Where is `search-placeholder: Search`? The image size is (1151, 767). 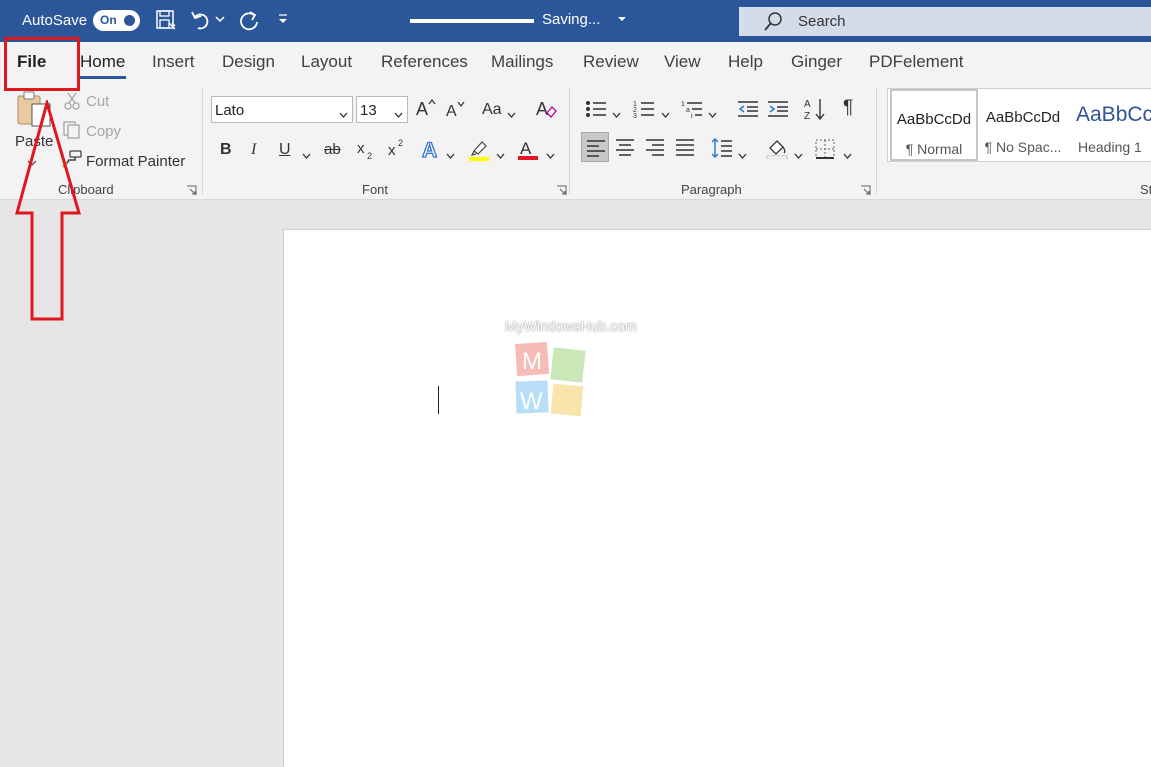
search-placeholder: Search is located at coordinates (822, 21).